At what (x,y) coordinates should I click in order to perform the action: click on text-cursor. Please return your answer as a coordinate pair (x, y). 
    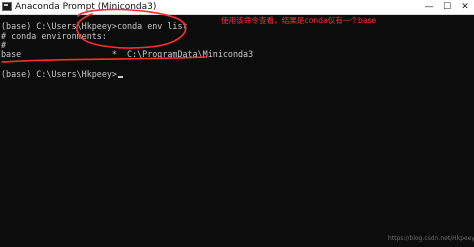
    Looking at the image, I should click on (120, 77).